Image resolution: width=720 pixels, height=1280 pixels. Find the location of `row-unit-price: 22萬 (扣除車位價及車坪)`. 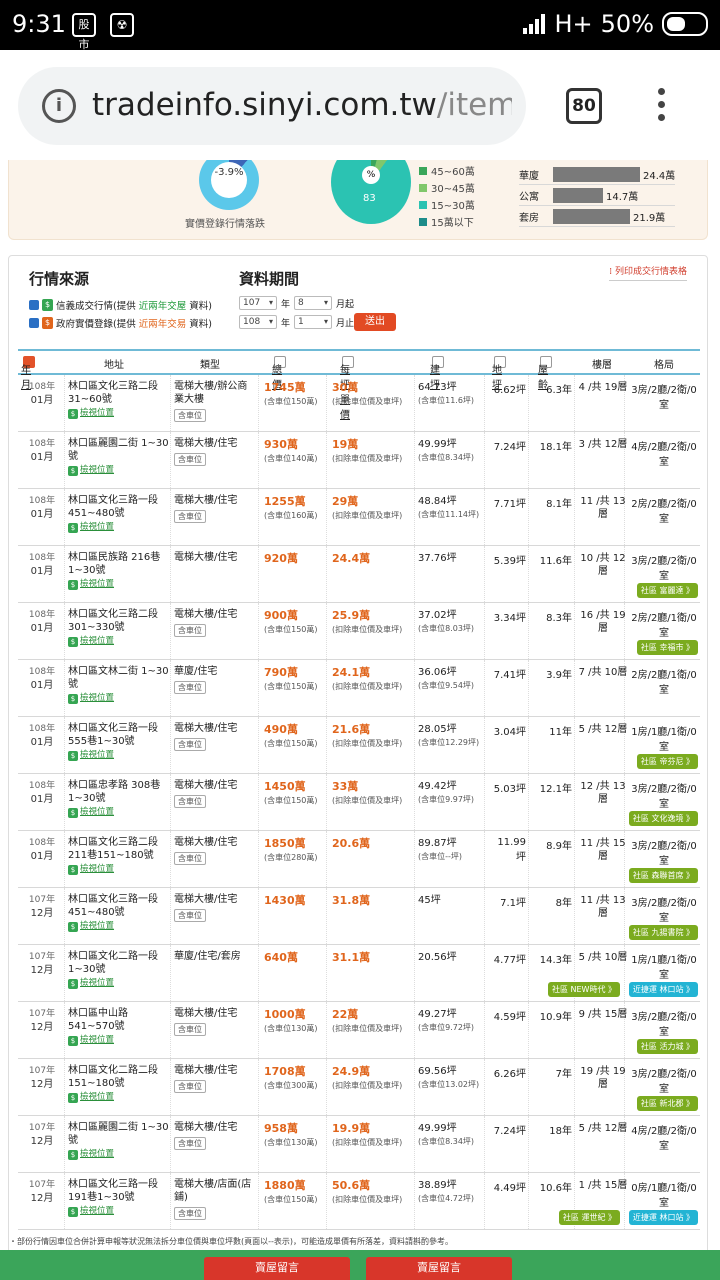

row-unit-price: 22萬 (扣除車位價及車坪) is located at coordinates (367, 1020).